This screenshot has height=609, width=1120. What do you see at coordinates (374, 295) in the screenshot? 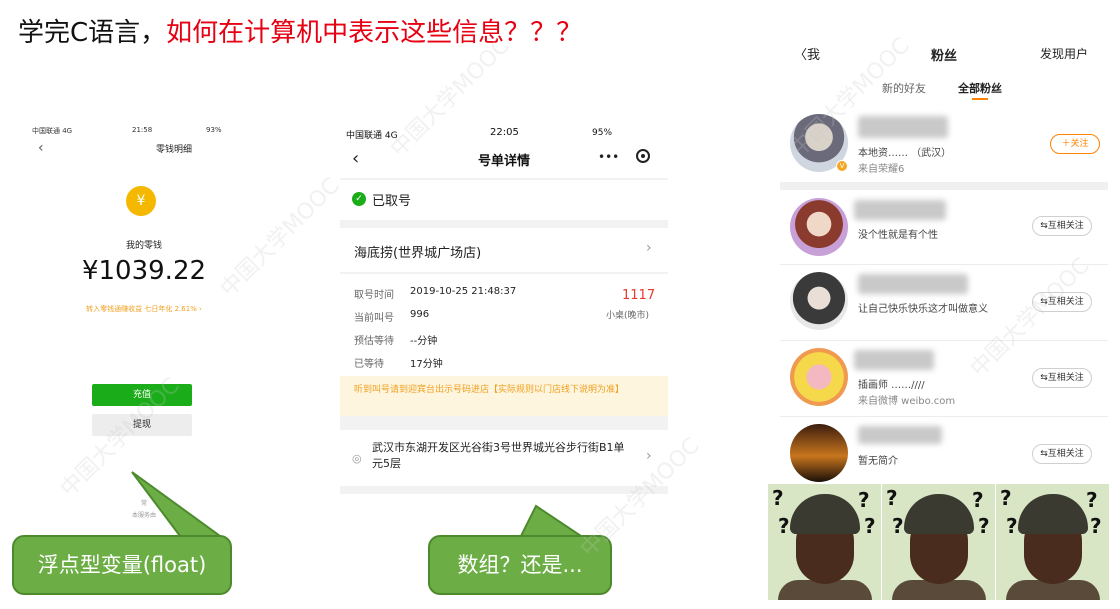
I see `row-key: 取号时间` at bounding box center [374, 295].